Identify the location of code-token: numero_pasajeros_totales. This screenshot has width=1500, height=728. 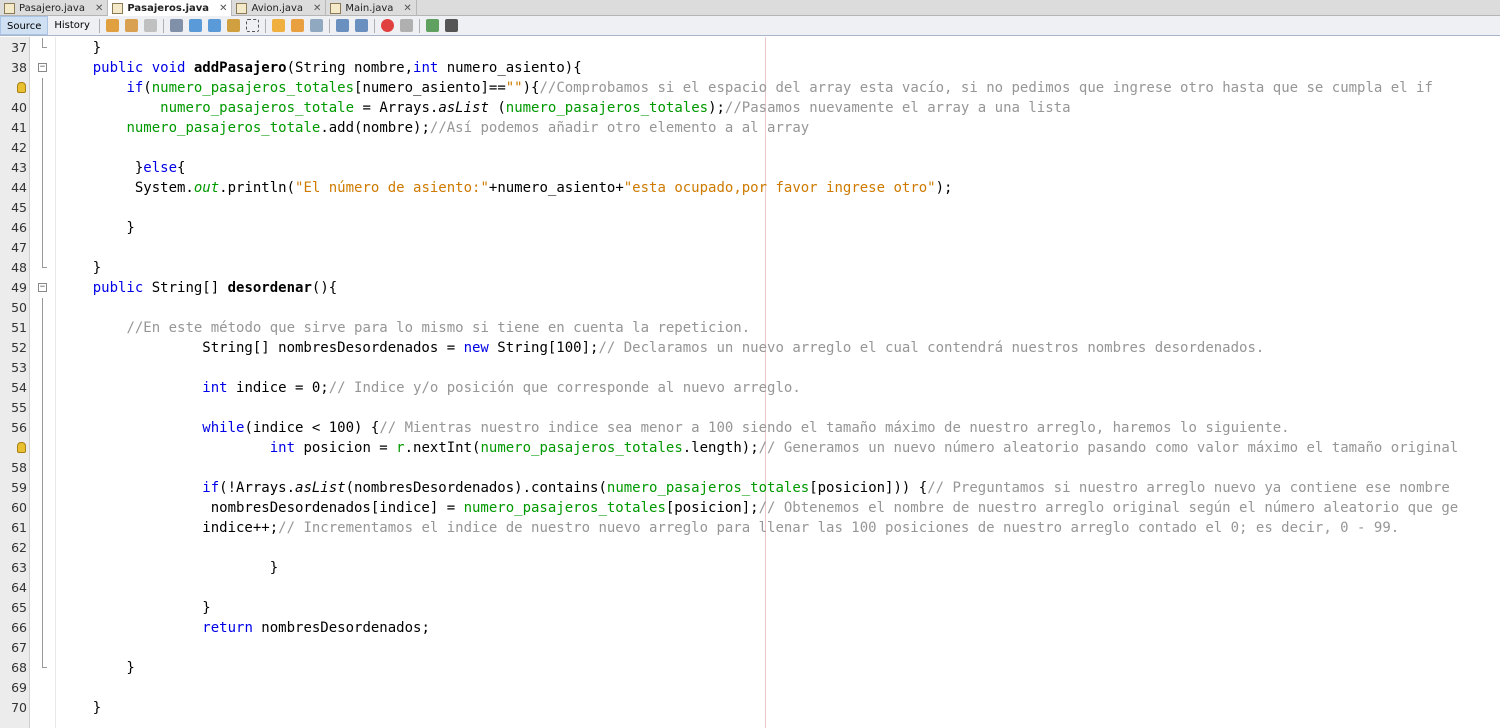
(581, 448).